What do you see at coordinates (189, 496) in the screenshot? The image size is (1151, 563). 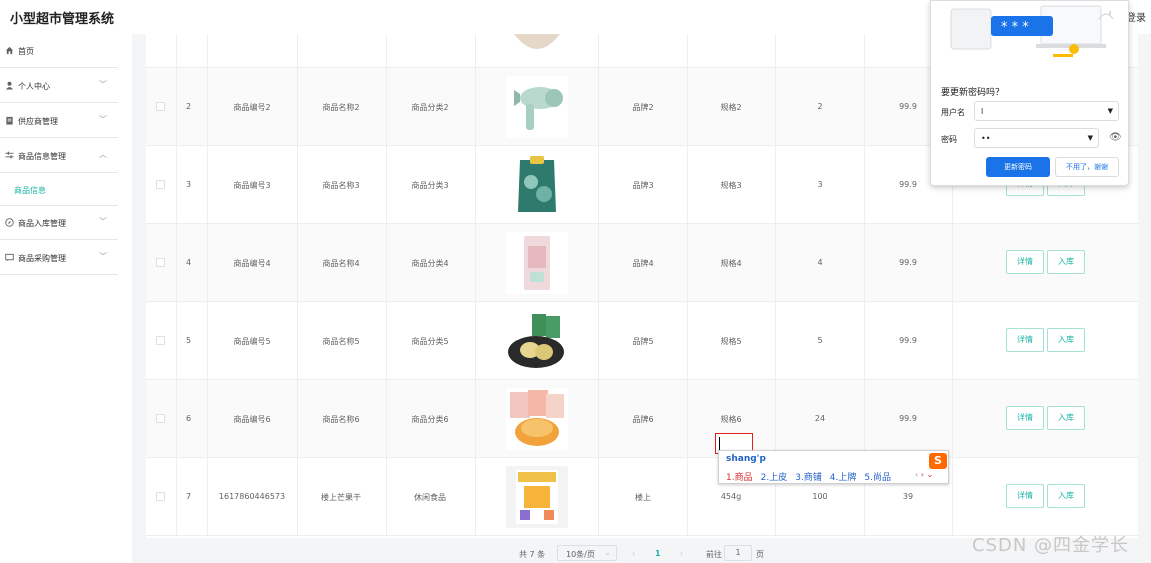 I see `row-index: 7` at bounding box center [189, 496].